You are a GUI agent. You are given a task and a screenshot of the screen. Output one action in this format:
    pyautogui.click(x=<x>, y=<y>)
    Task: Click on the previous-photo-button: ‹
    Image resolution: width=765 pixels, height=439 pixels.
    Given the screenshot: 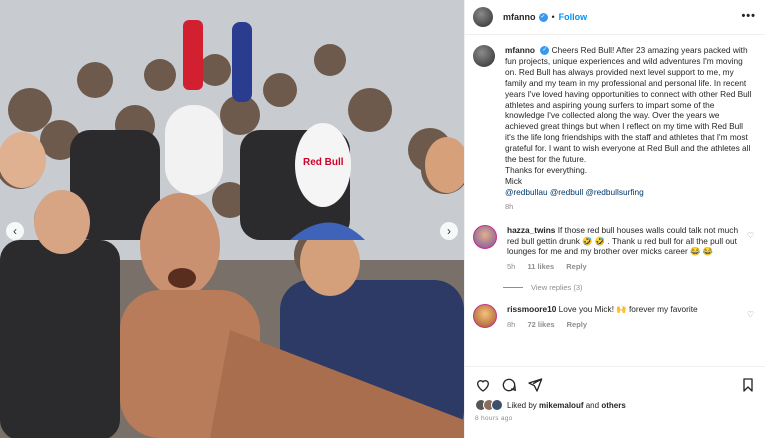 What is the action you would take?
    pyautogui.click(x=15, y=231)
    